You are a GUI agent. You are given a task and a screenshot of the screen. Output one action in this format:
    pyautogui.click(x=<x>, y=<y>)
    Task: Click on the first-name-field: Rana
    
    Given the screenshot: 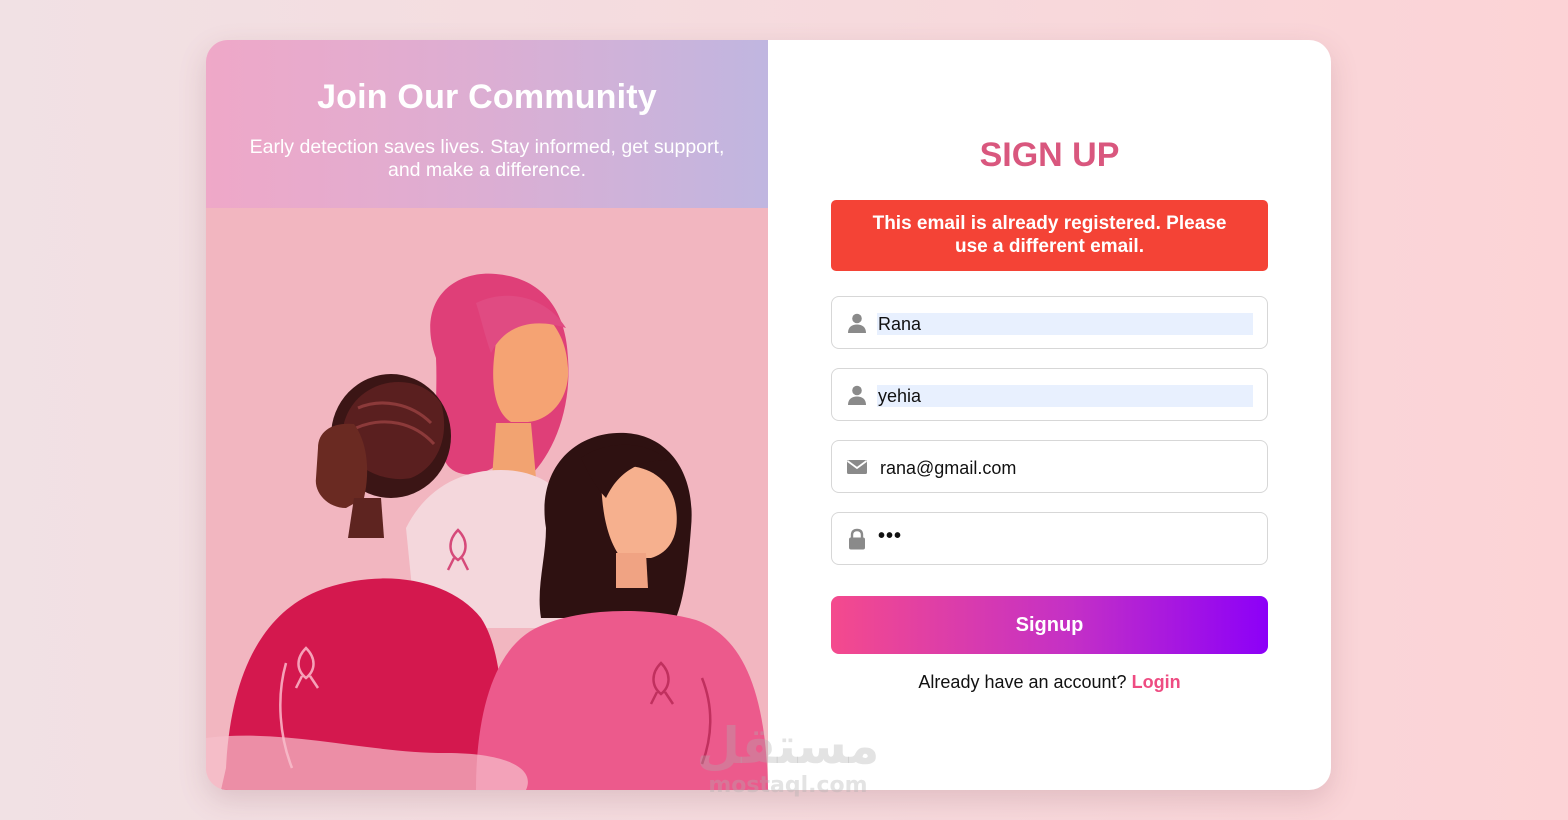 What is the action you would take?
    pyautogui.click(x=1049, y=322)
    